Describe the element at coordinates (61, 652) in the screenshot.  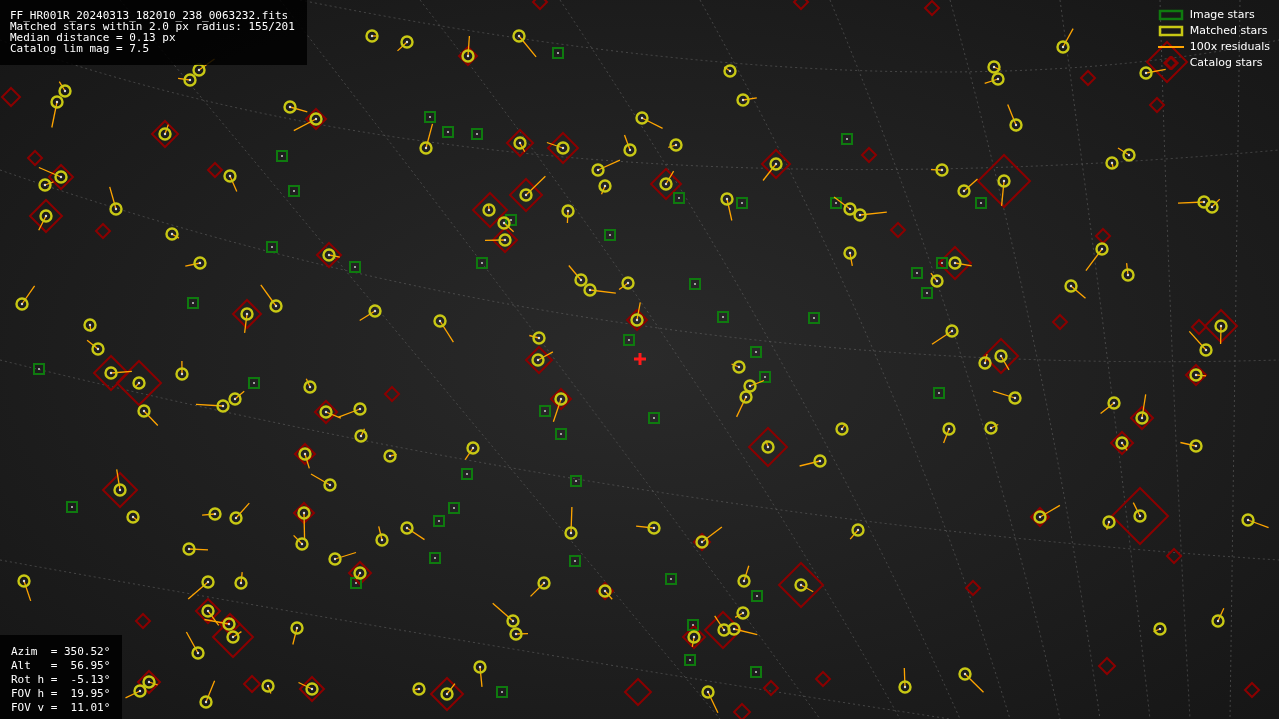
I see `info-line: Azim = 350.52°` at that location.